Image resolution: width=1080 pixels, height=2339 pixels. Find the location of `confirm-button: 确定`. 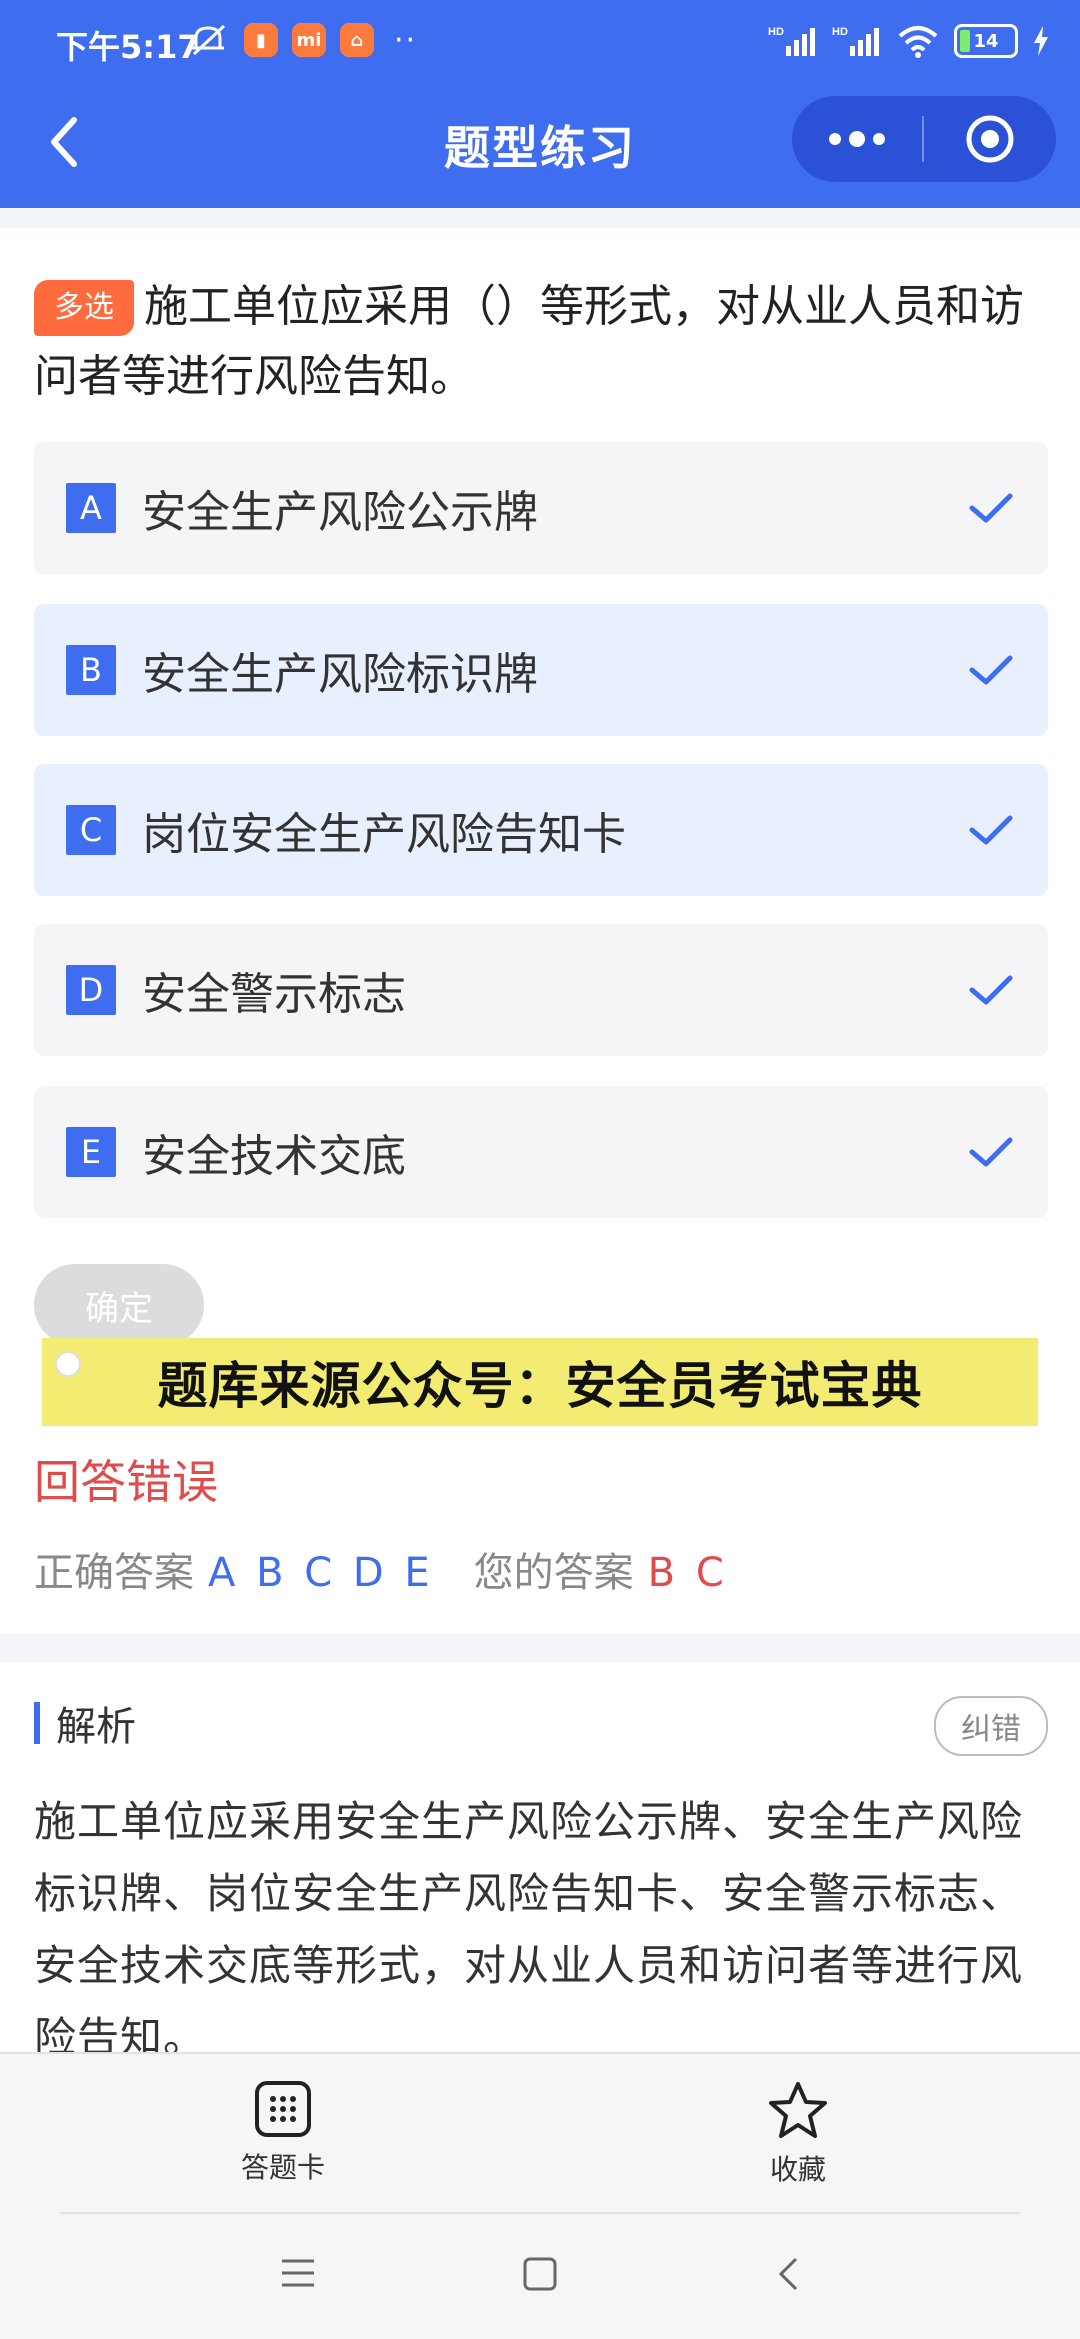

confirm-button: 确定 is located at coordinates (119, 1305).